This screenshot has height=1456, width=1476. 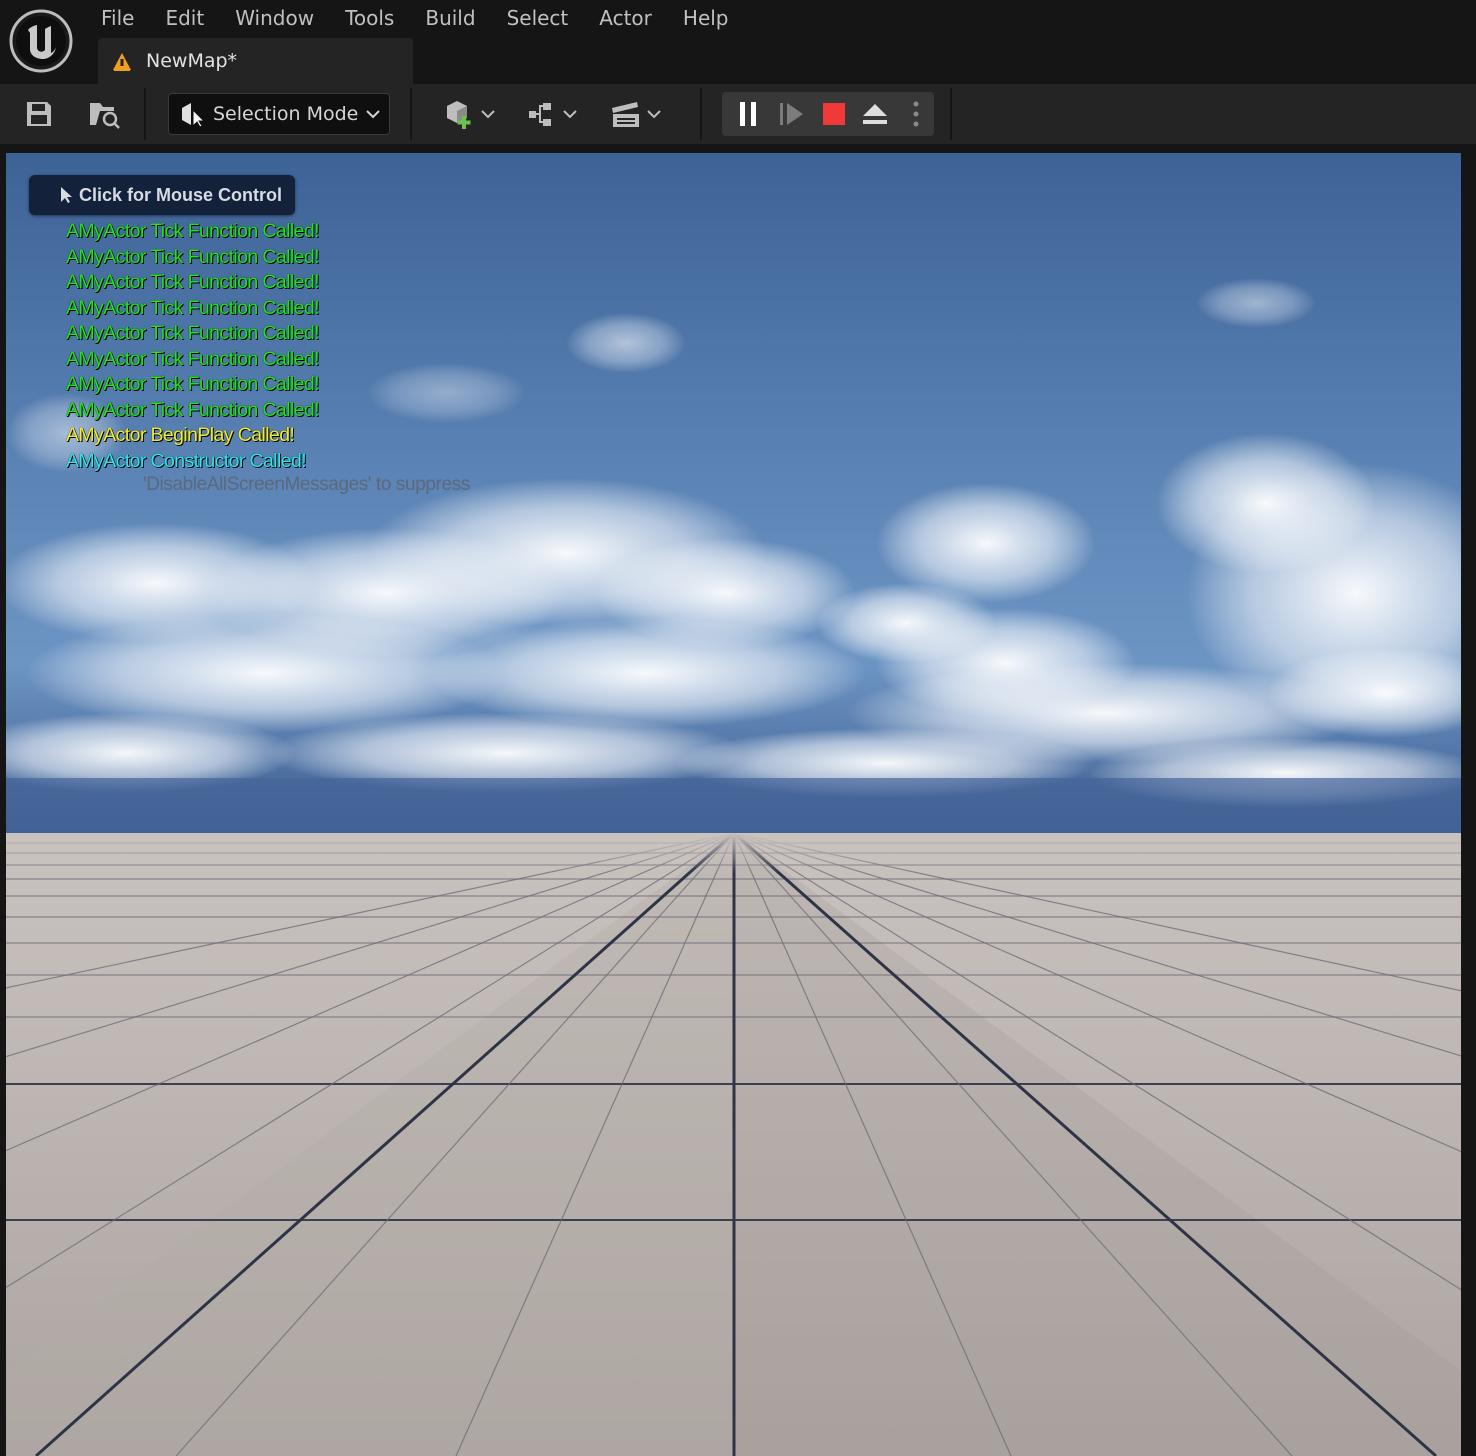 I want to click on stop-icon, so click(x=834, y=114).